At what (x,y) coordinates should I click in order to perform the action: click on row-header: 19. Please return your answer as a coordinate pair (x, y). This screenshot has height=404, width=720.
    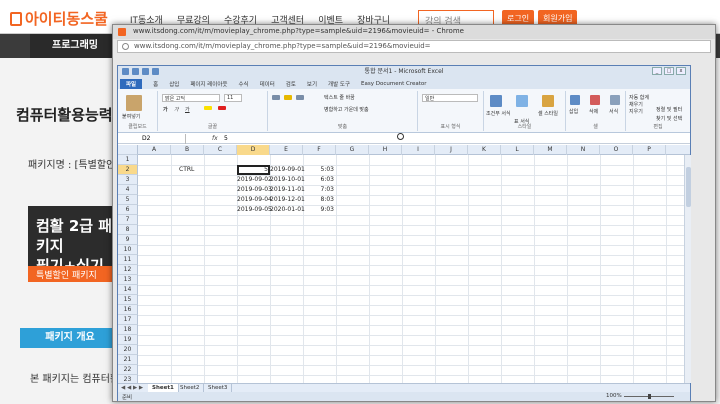
    Looking at the image, I should click on (128, 340).